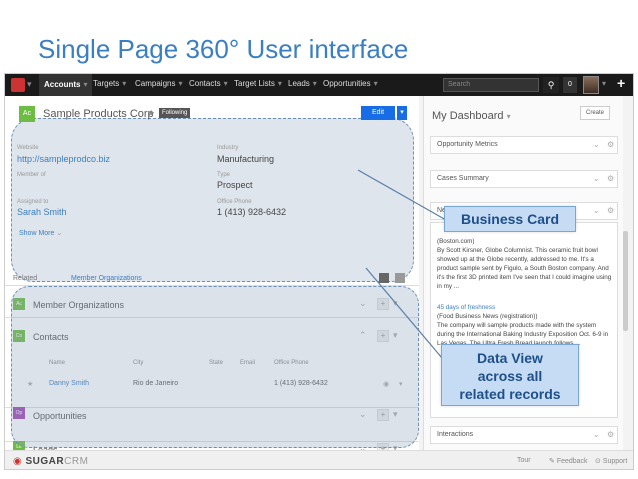 The width and height of the screenshot is (638, 479). Describe the element at coordinates (66, 85) in the screenshot. I see `nav-item-accounts: Accounts ▾` at that location.